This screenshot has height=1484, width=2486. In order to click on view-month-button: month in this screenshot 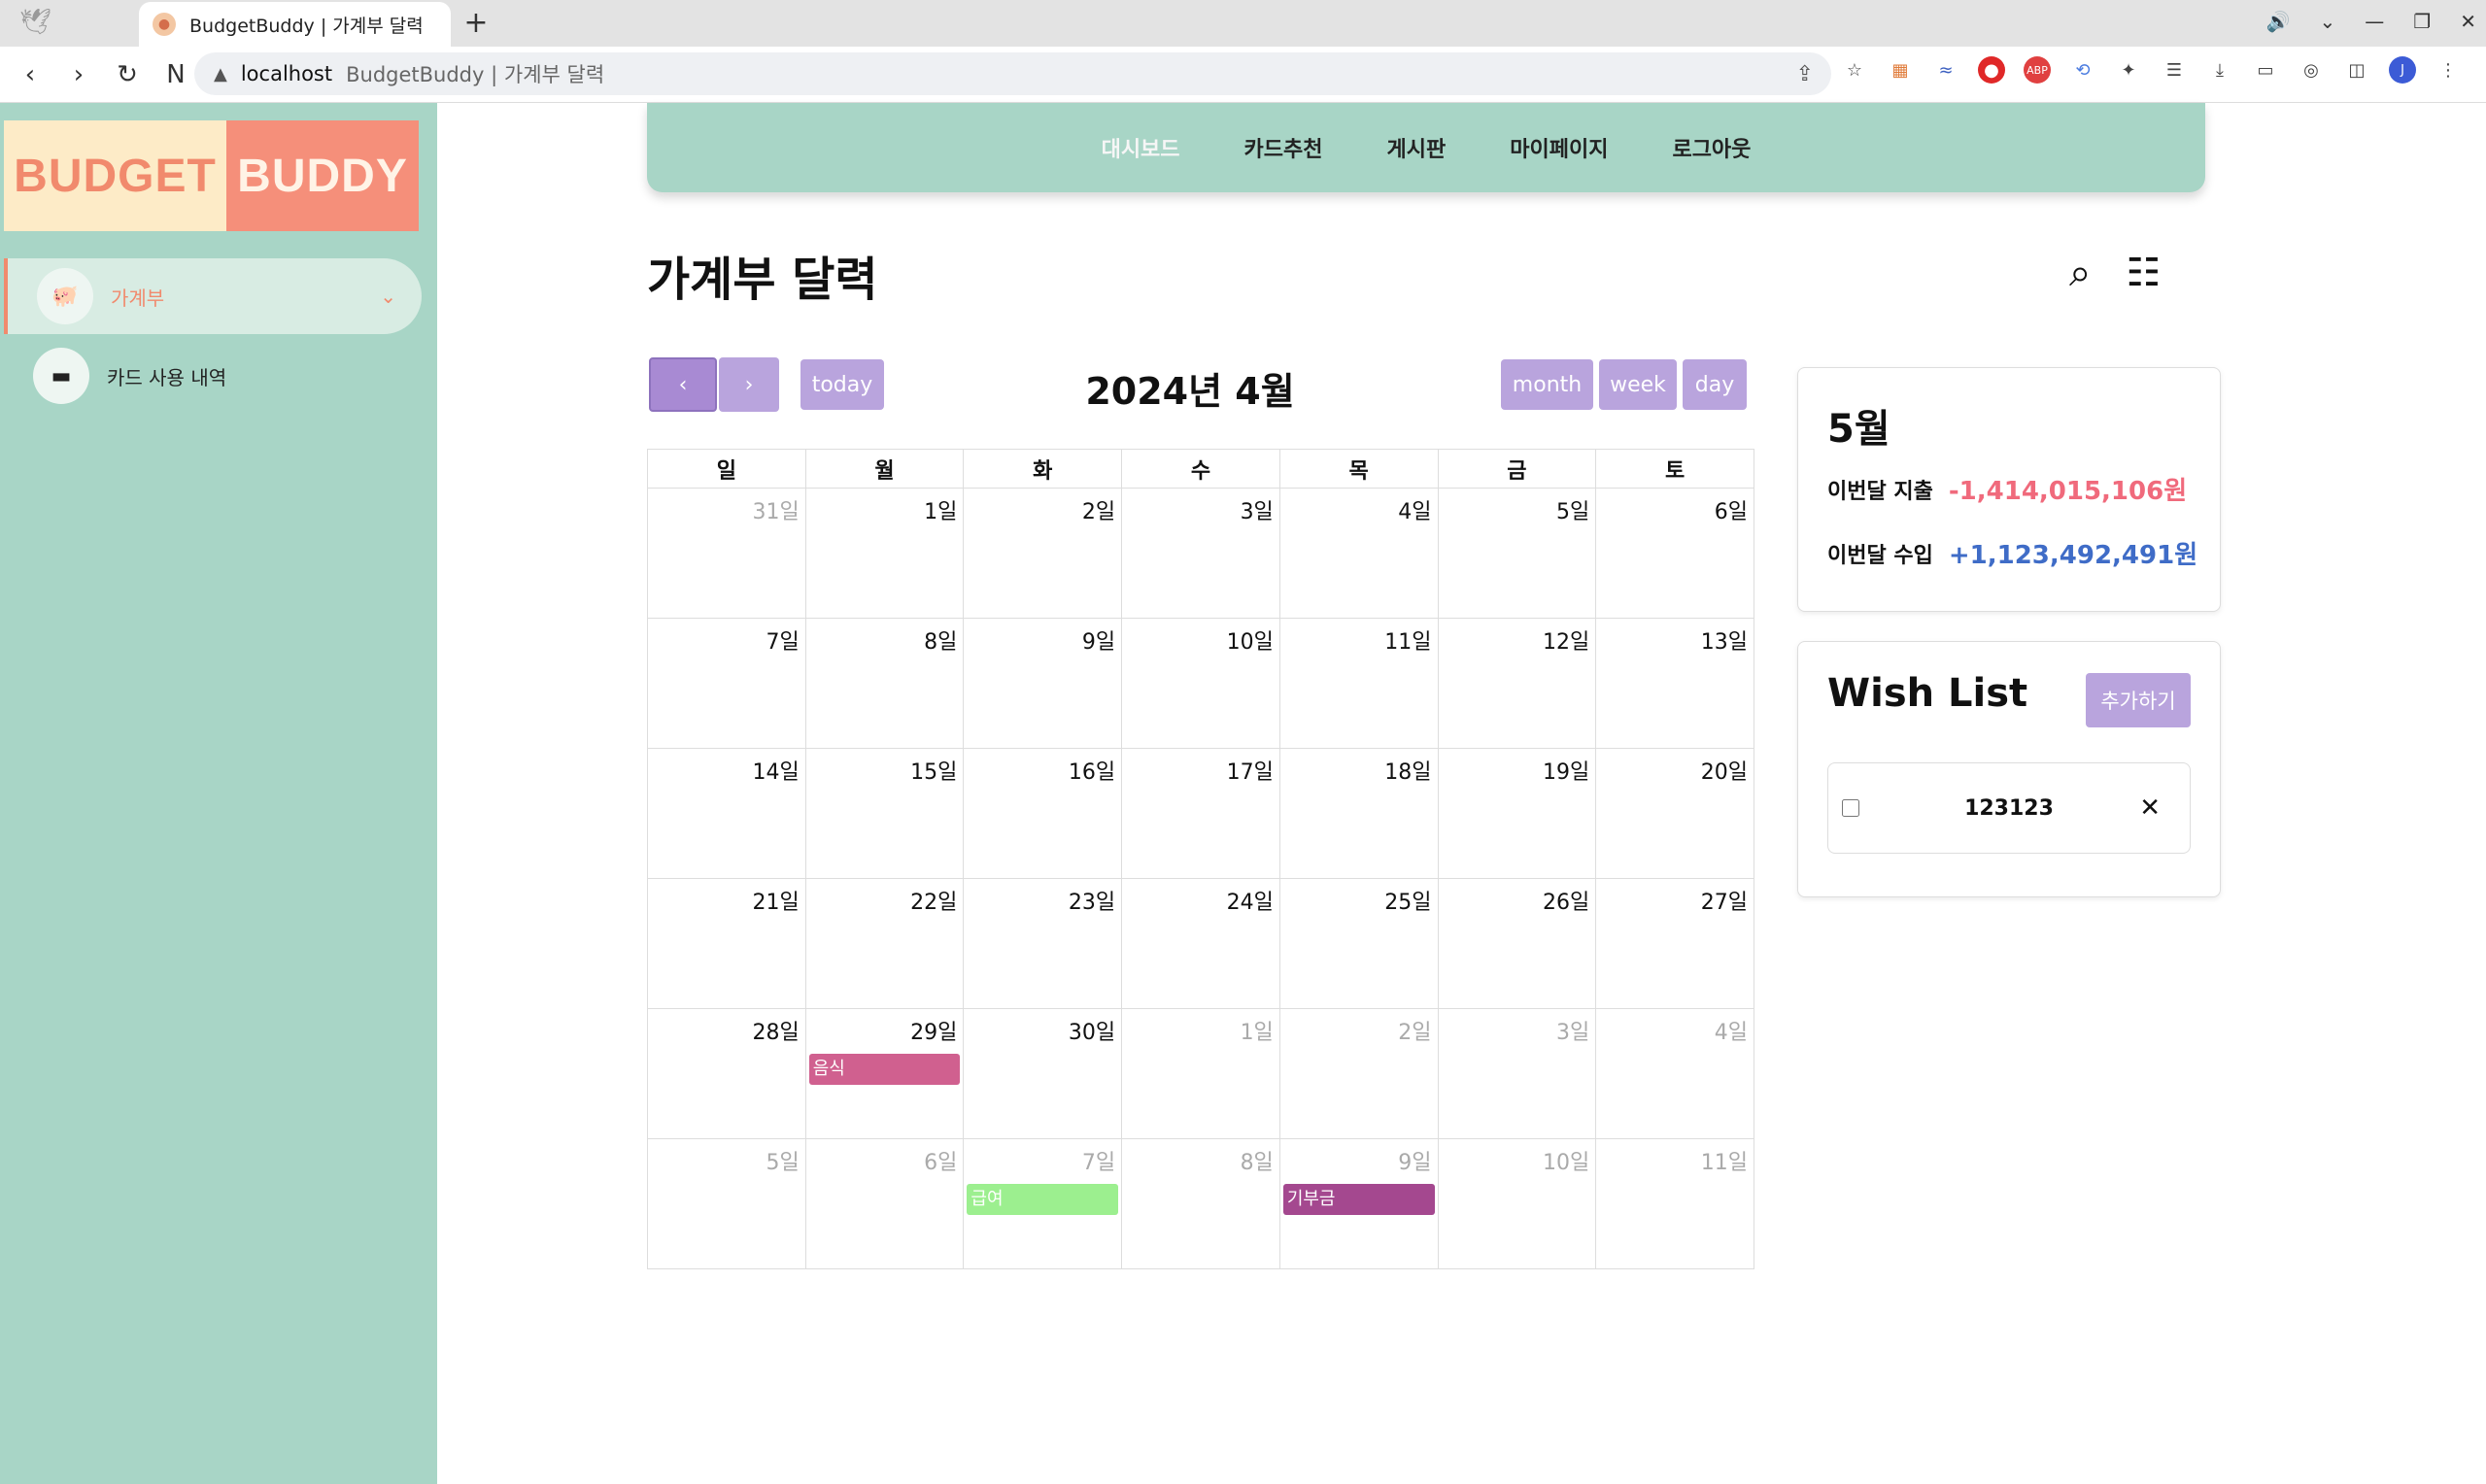, I will do `click(1547, 384)`.